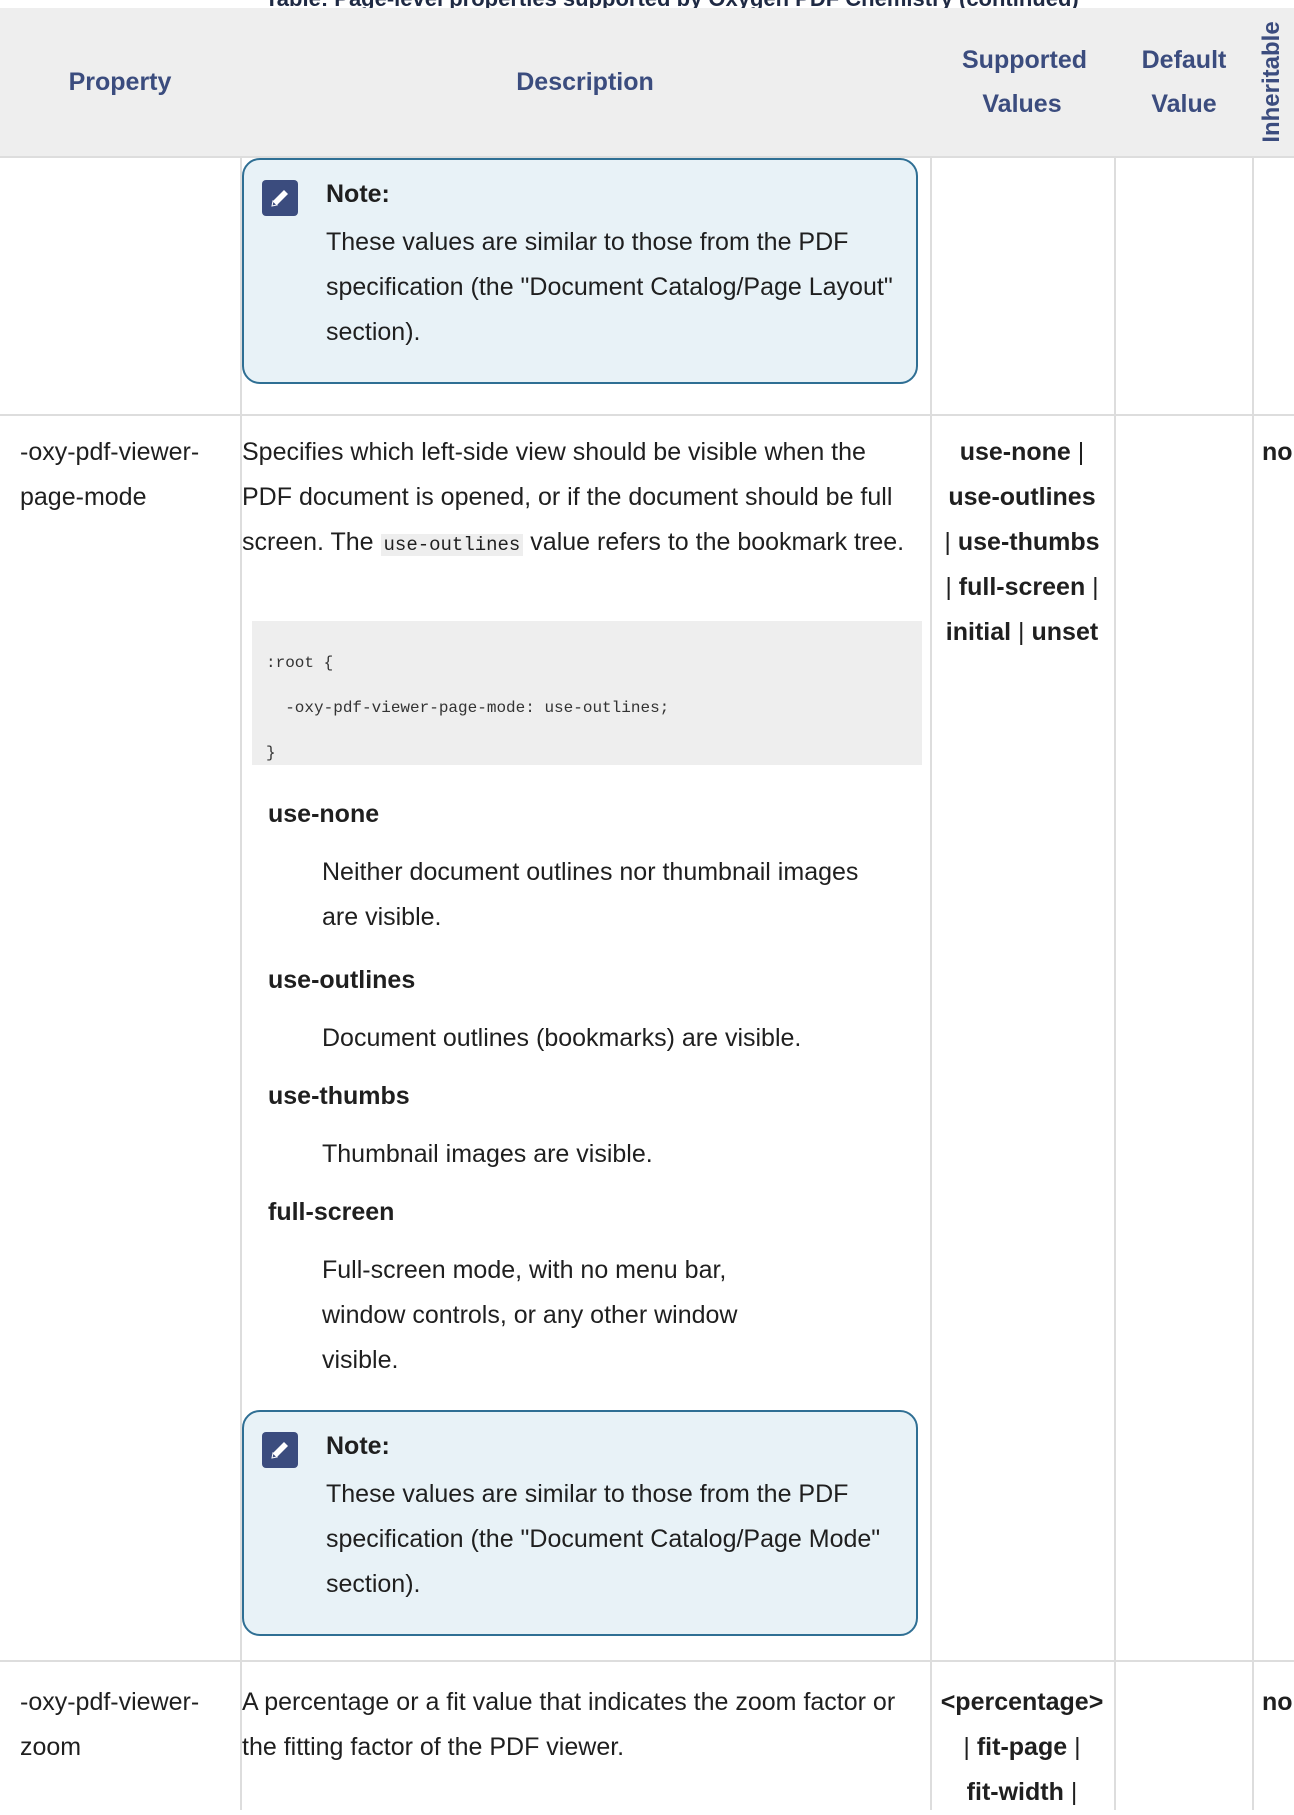 Image resolution: width=1294 pixels, height=1815 pixels. What do you see at coordinates (1022, 1747) in the screenshot?
I see `supported-values: <percentage> | fit-page | fit-width |` at bounding box center [1022, 1747].